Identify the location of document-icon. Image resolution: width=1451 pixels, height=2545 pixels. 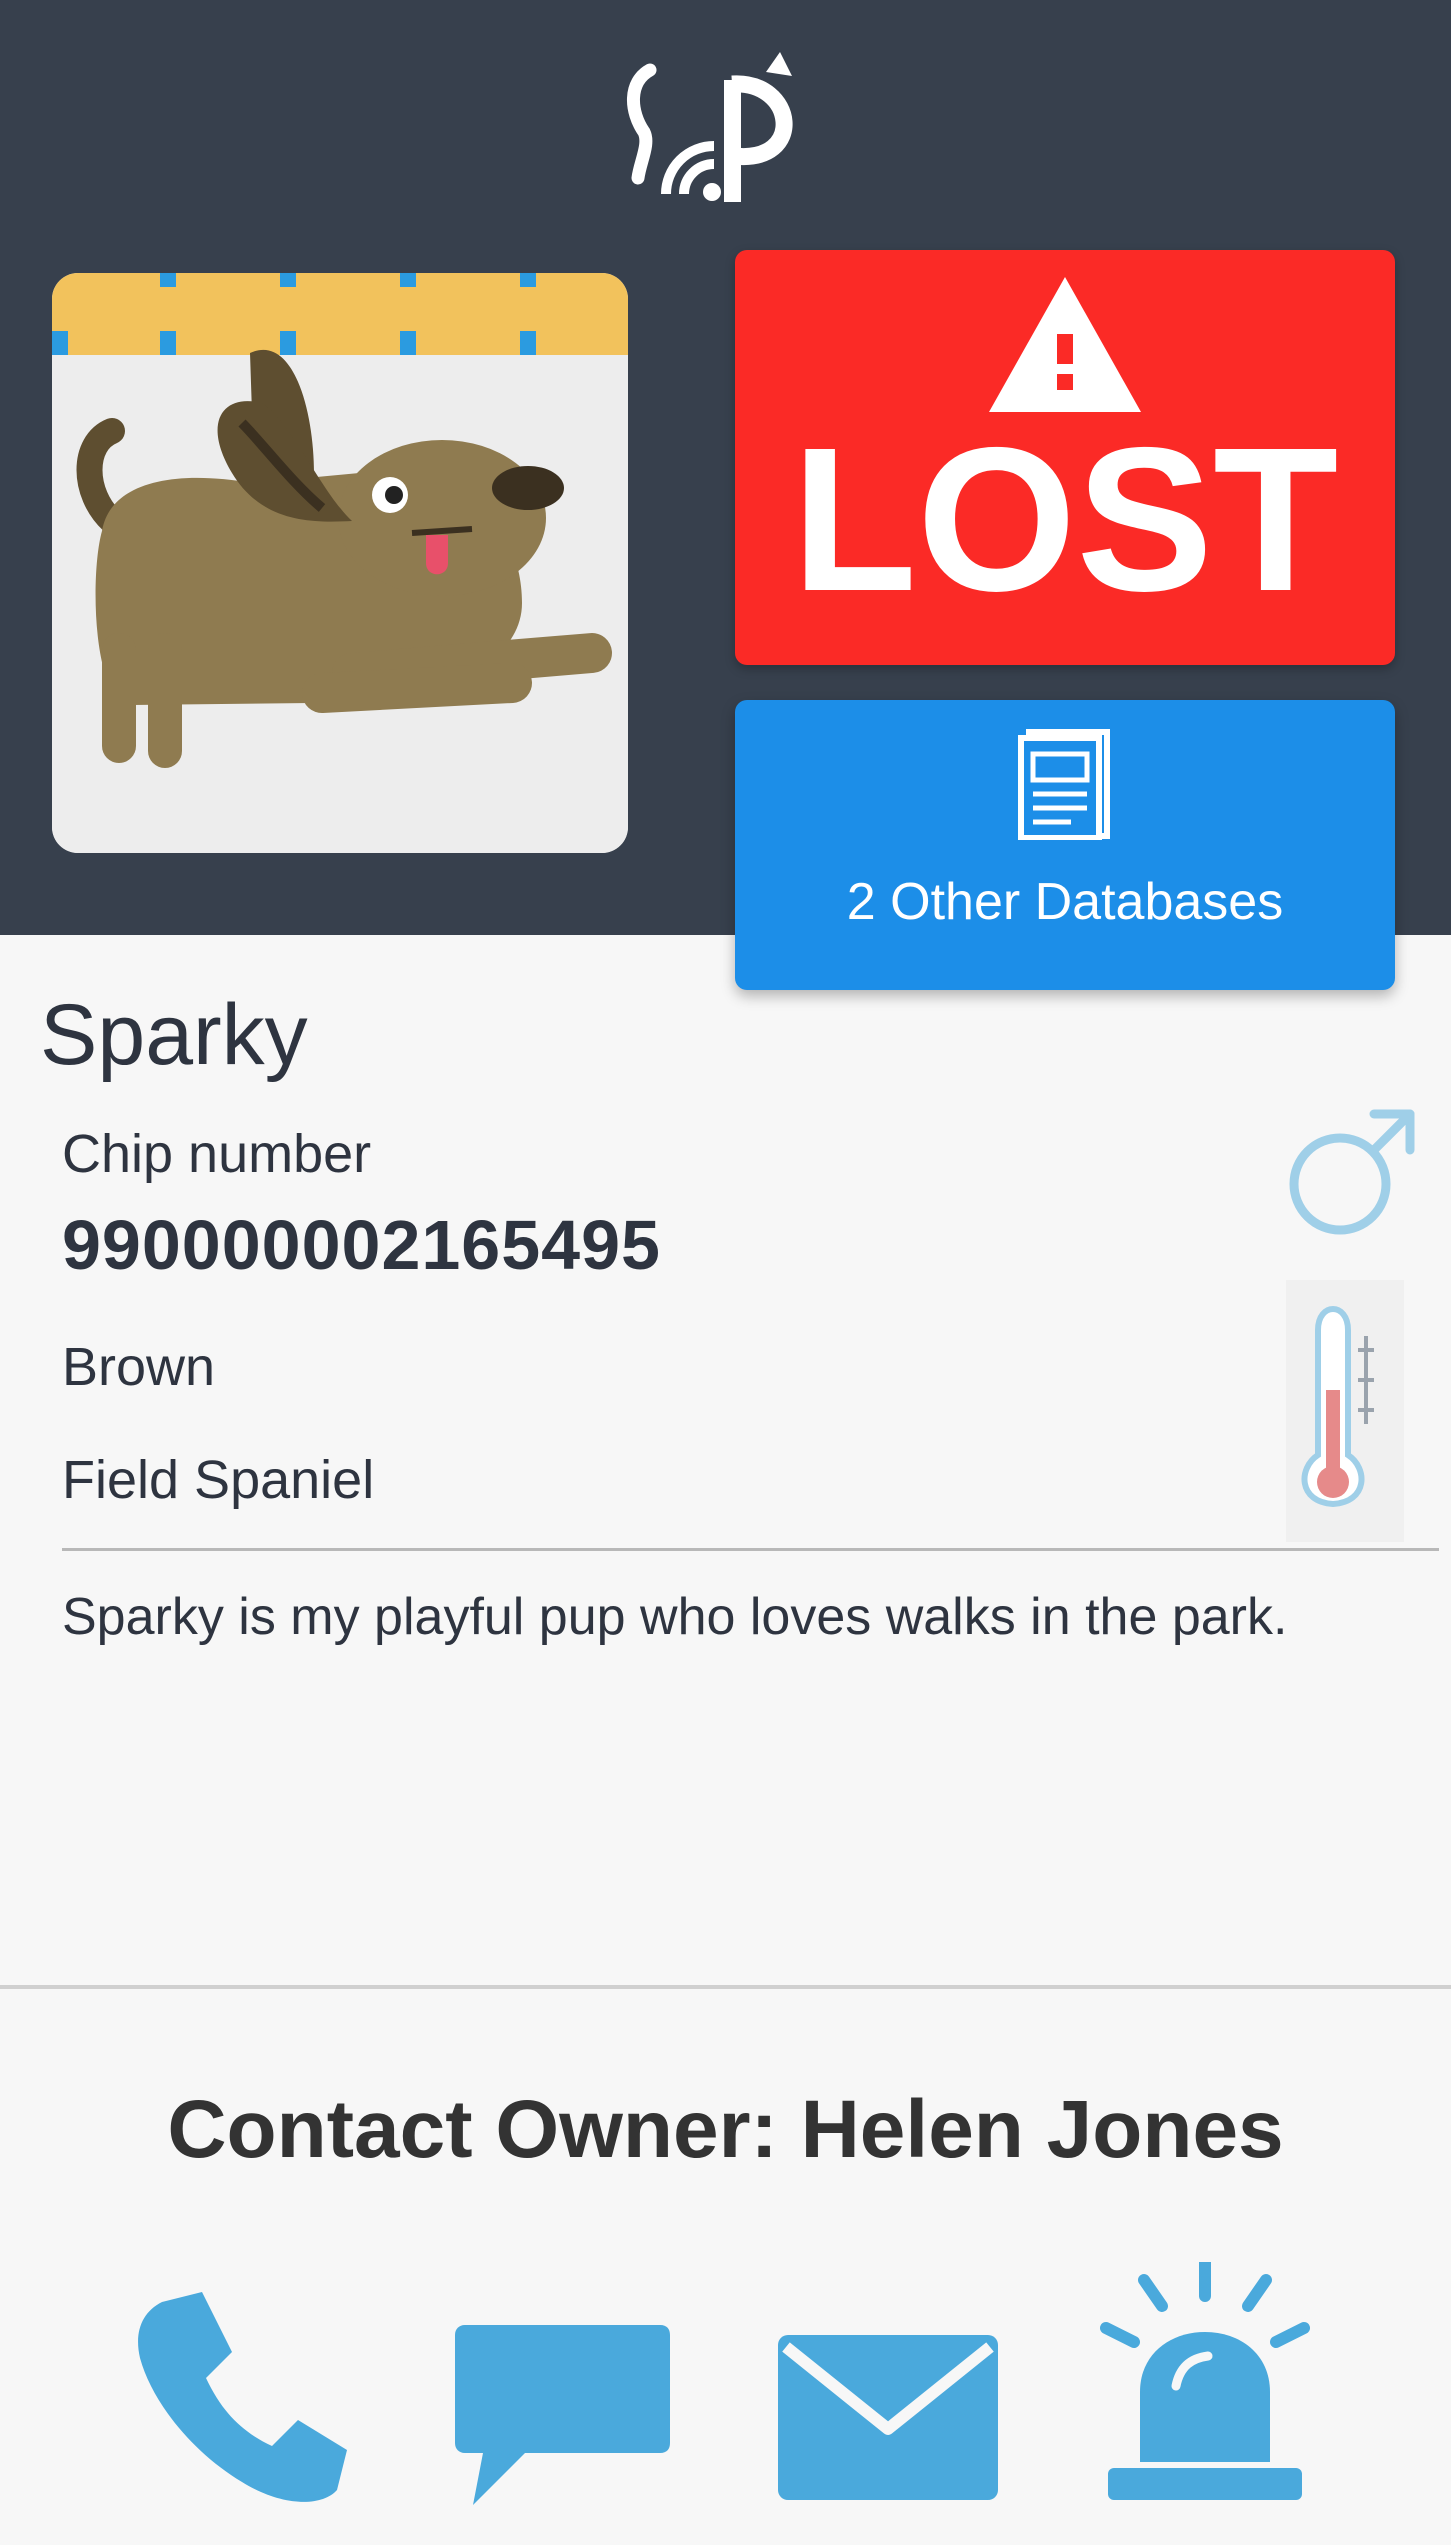
(1064, 784).